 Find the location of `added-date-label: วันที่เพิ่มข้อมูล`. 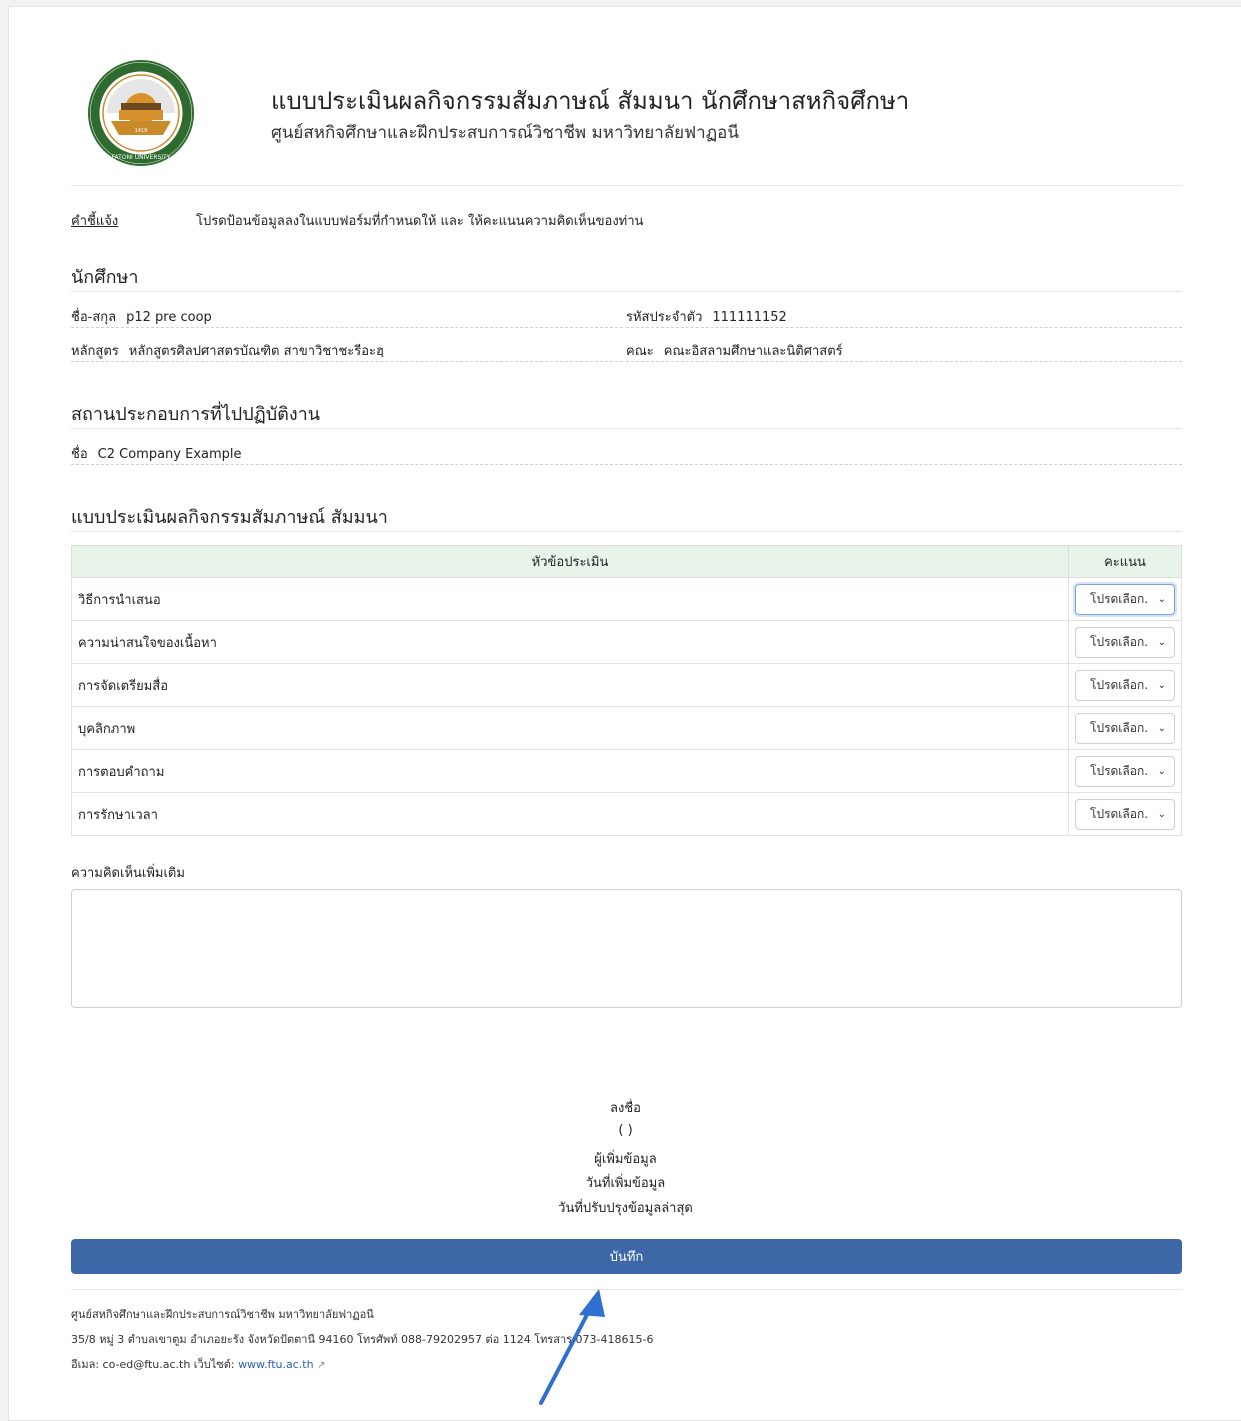

added-date-label: วันที่เพิ่มข้อมูล is located at coordinates (625, 1183).